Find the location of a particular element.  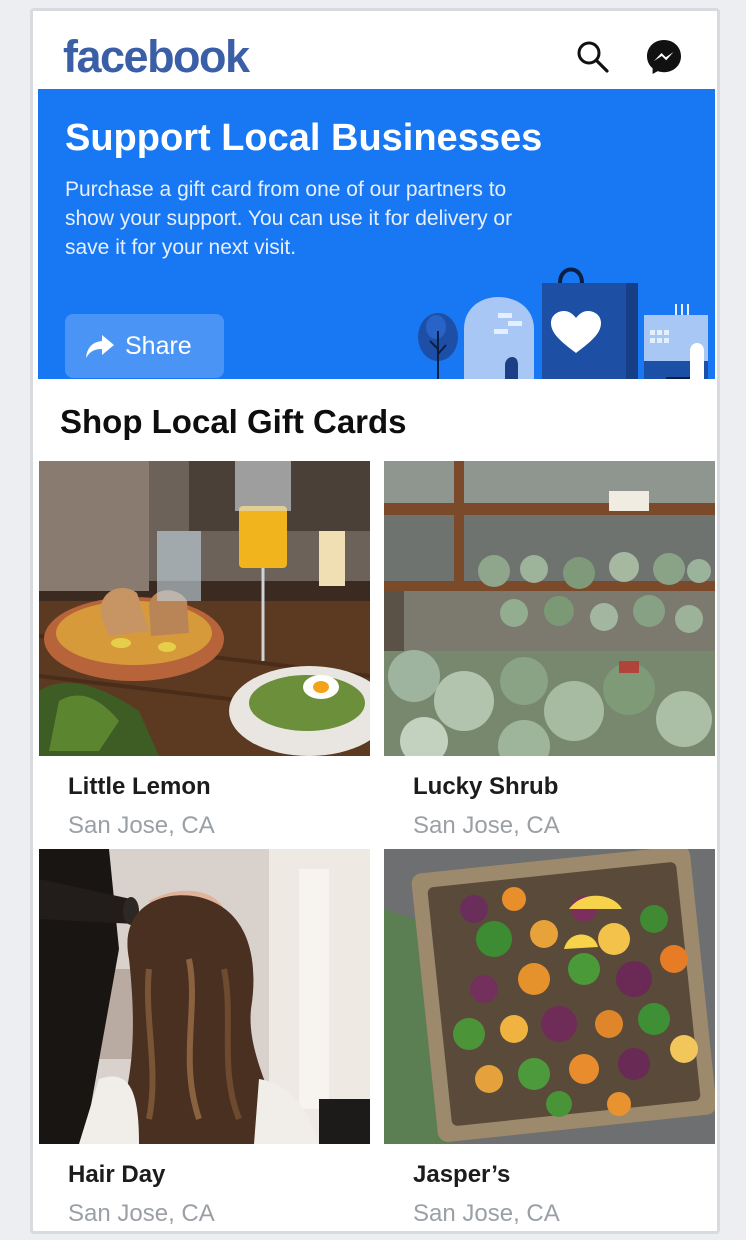

top-bar: facebook is located at coordinates (376, 50).